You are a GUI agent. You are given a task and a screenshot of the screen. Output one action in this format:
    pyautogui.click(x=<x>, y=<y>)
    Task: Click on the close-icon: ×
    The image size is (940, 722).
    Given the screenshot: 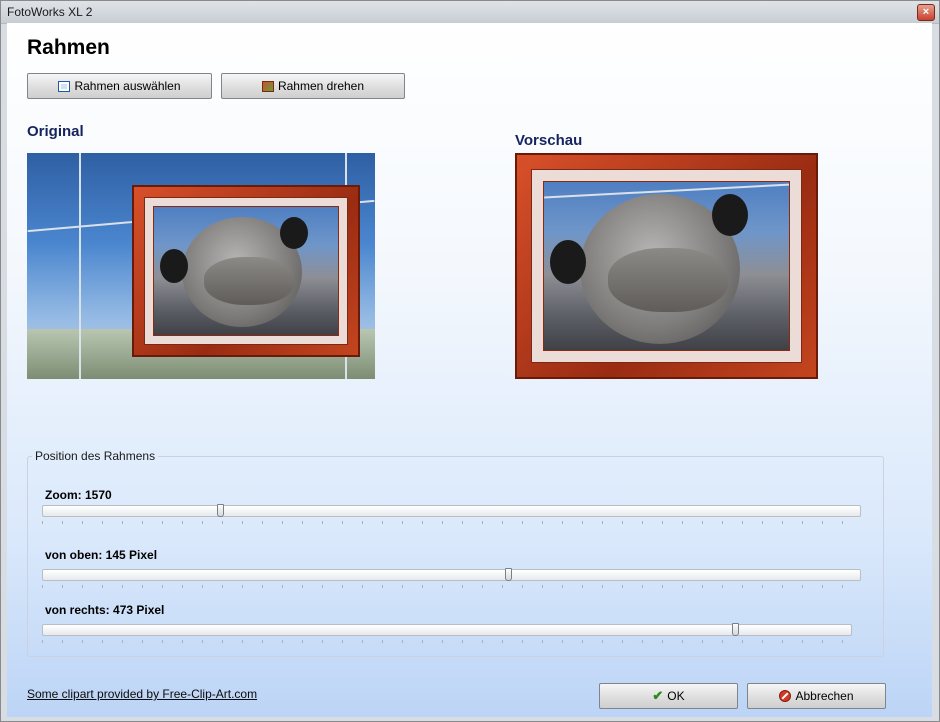 What is the action you would take?
    pyautogui.click(x=926, y=12)
    